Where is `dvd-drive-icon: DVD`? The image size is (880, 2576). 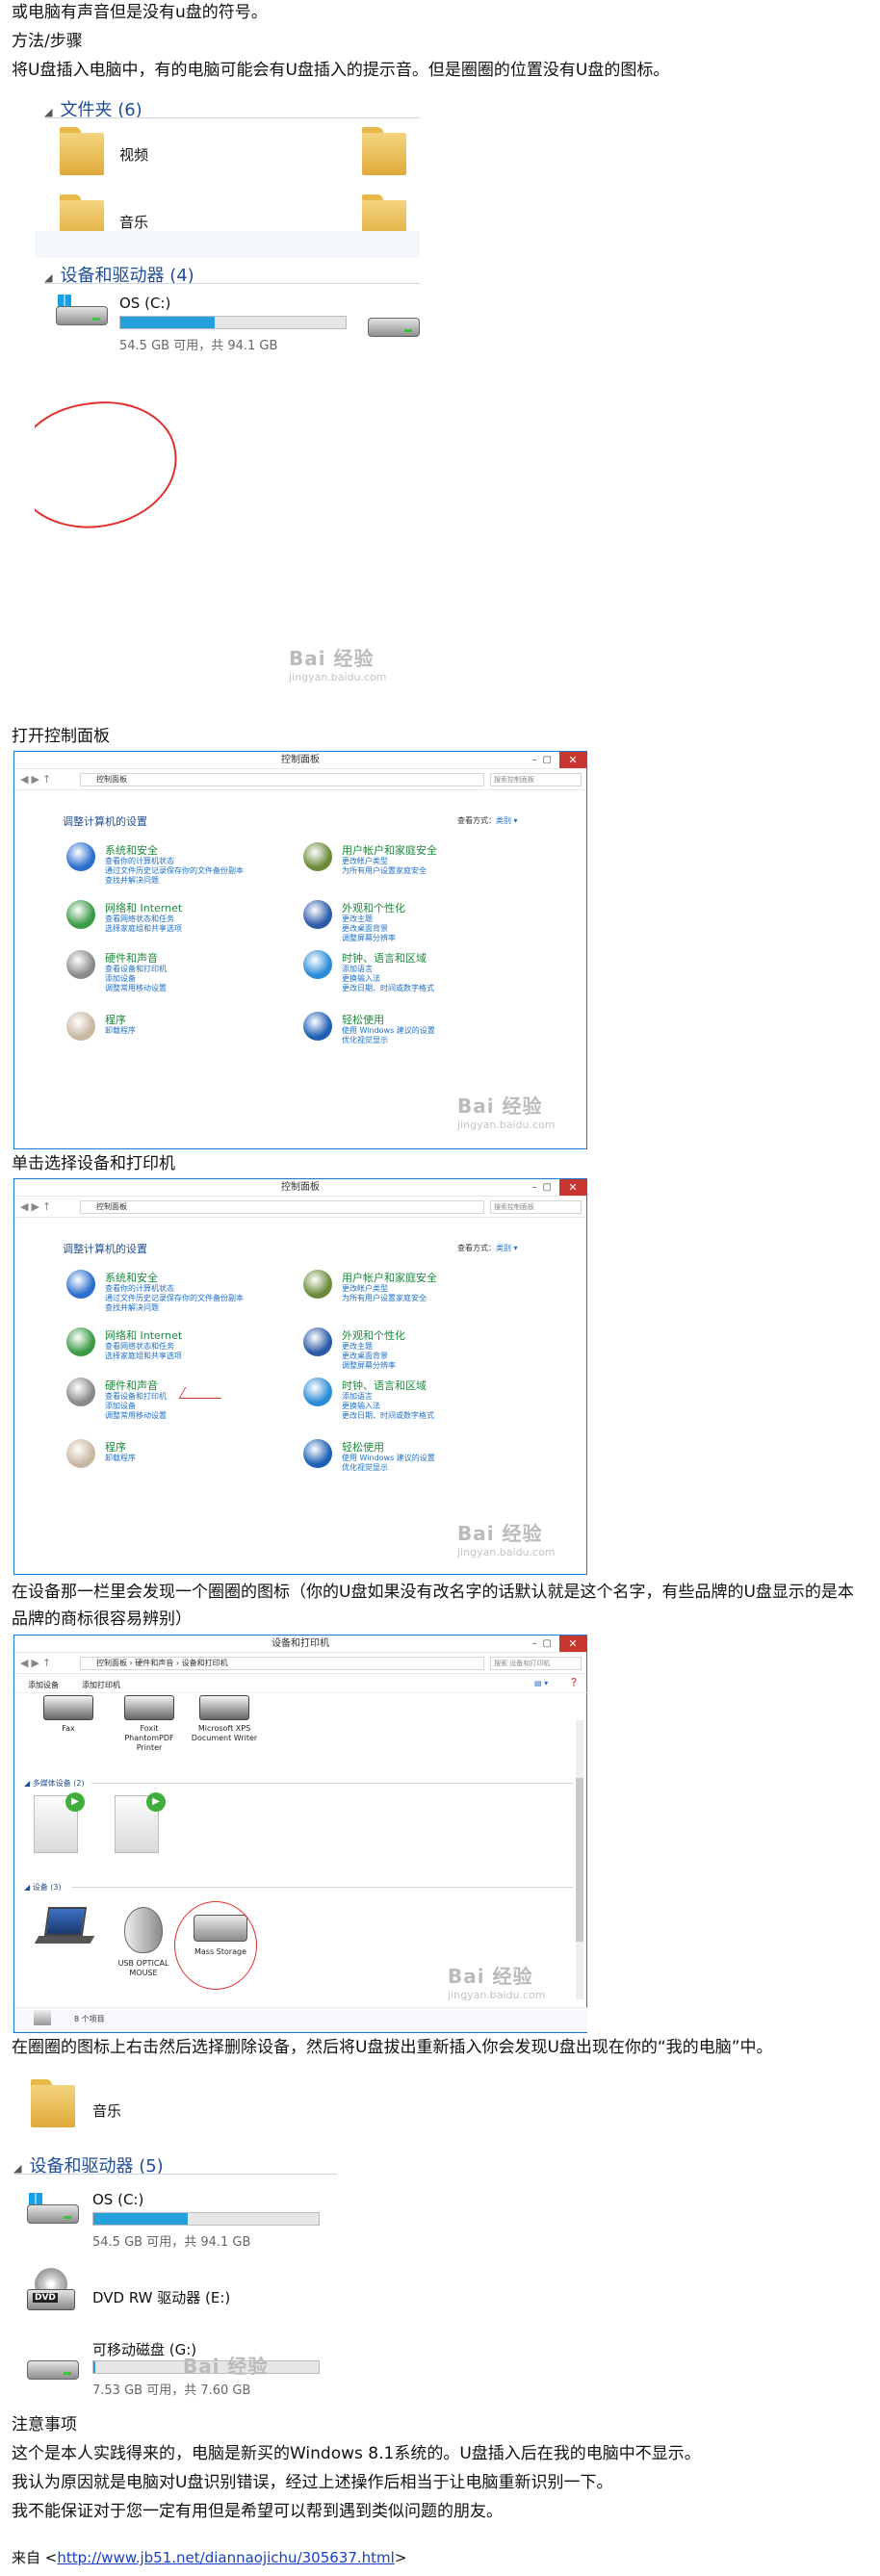
dvd-drive-icon: DVD is located at coordinates (53, 2291).